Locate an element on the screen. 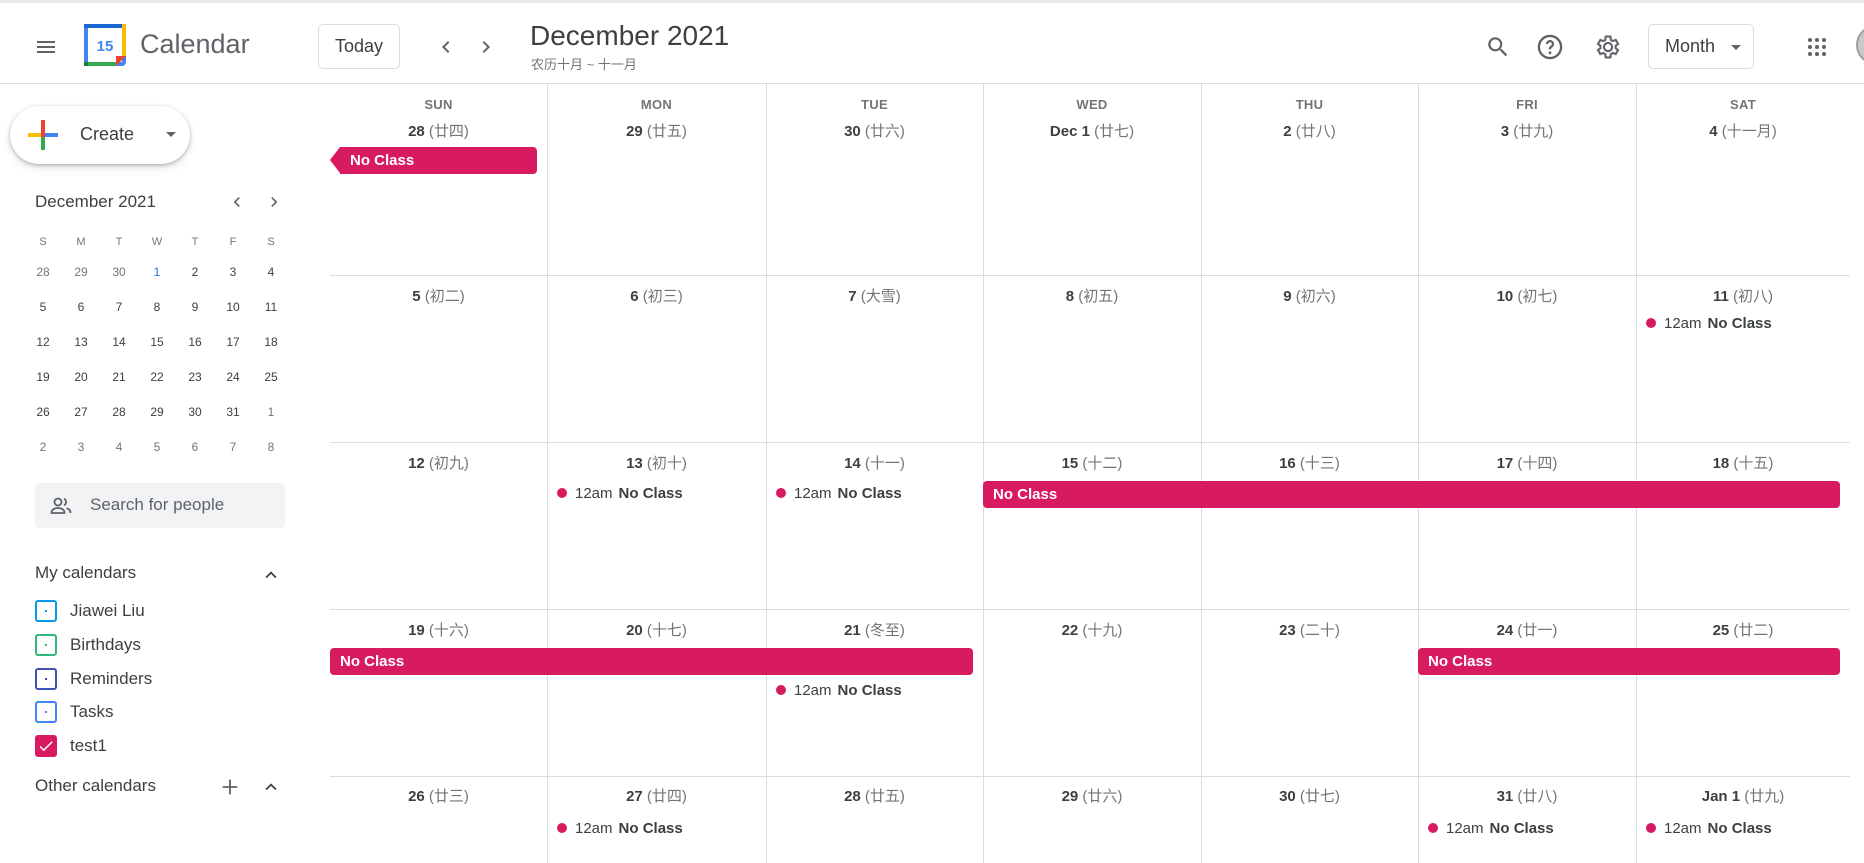 This screenshot has width=1864, height=863. day-cell-label: 15 (十二) is located at coordinates (1092, 462).